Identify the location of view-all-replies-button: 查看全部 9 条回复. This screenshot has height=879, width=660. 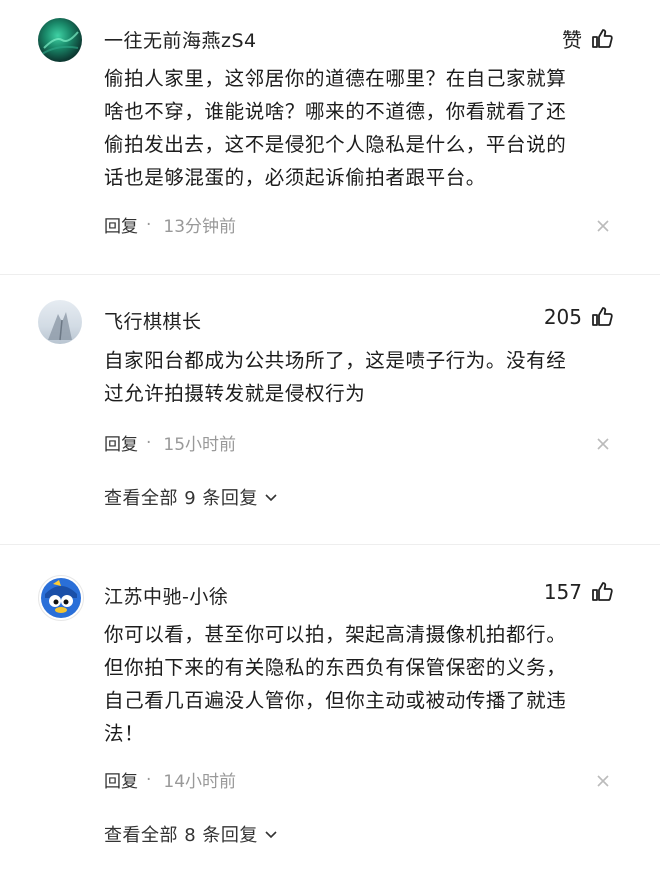
(191, 497).